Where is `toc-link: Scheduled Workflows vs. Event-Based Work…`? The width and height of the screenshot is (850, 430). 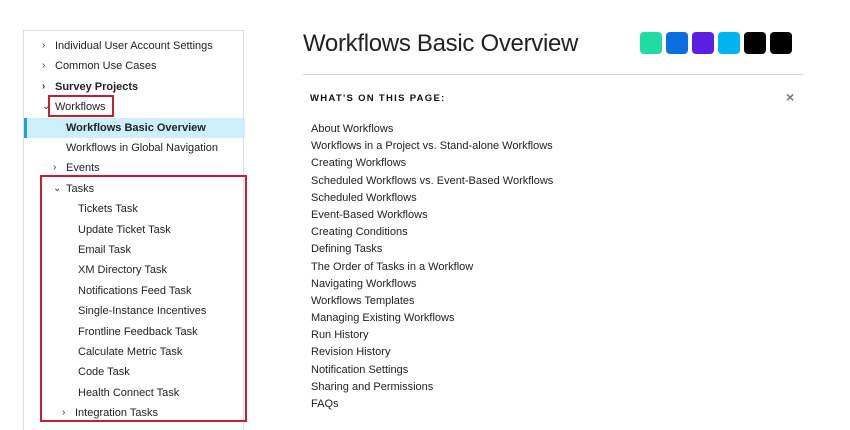 toc-link: Scheduled Workflows vs. Event-Based Work… is located at coordinates (432, 181).